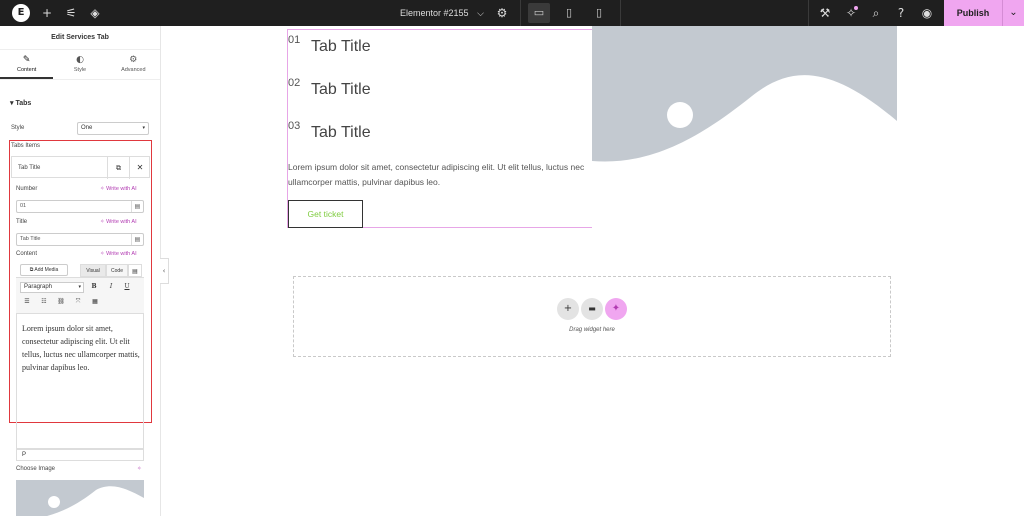 The image size is (1024, 516). I want to click on write-with-ai-title: ✧ Write with AI, so click(118, 222).